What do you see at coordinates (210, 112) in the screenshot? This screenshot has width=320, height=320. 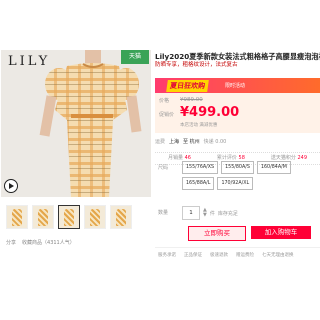 I see `promo-price: ¥499.00` at bounding box center [210, 112].